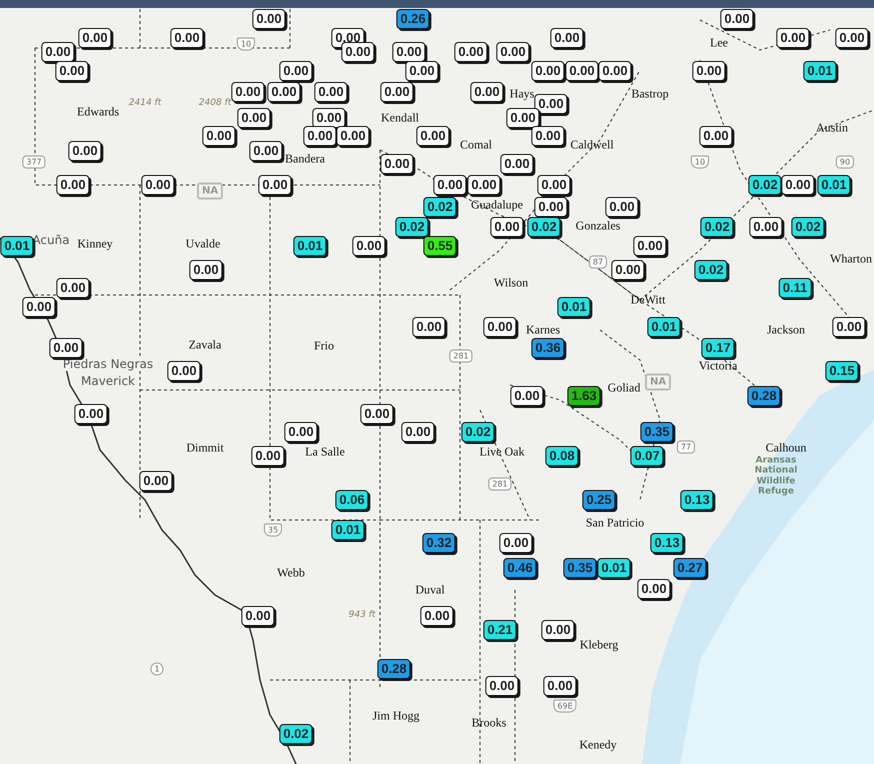 Image resolution: width=874 pixels, height=764 pixels. Describe the element at coordinates (157, 669) in the screenshot. I see `highway-shield: 1` at that location.